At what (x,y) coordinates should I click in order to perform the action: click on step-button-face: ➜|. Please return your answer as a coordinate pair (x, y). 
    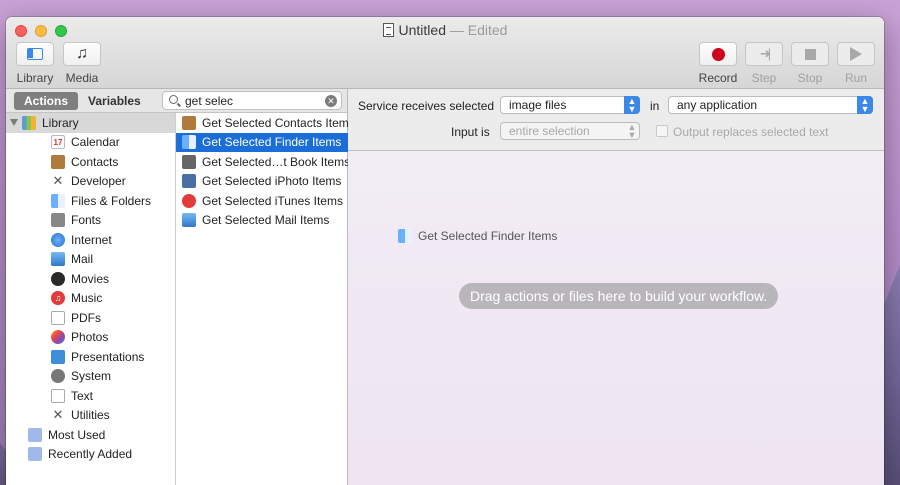
    Looking at the image, I should click on (764, 54).